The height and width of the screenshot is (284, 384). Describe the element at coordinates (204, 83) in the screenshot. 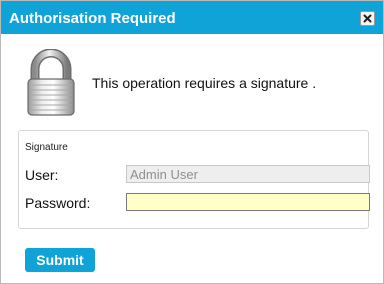

I see `signature-message: This operation requires a signature .` at that location.